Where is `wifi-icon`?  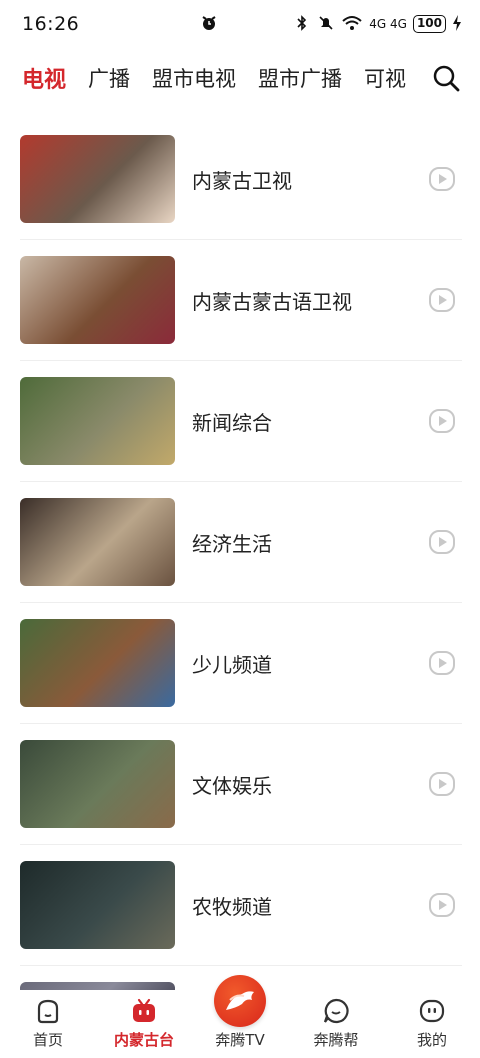 wifi-icon is located at coordinates (352, 24).